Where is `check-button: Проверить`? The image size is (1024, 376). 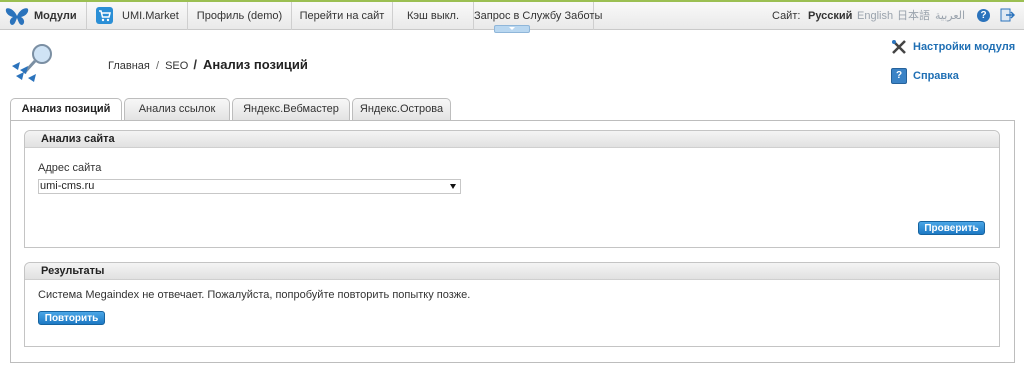
check-button: Проверить is located at coordinates (951, 228).